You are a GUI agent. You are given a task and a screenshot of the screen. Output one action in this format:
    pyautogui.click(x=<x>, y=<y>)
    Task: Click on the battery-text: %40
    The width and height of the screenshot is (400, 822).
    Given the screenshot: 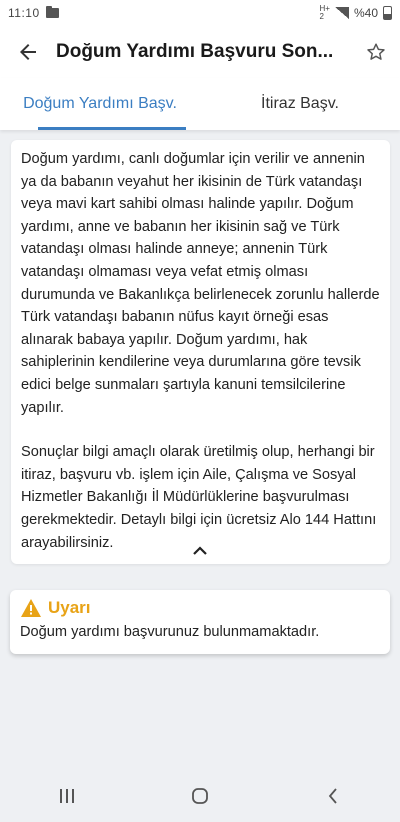 What is the action you would take?
    pyautogui.click(x=365, y=13)
    